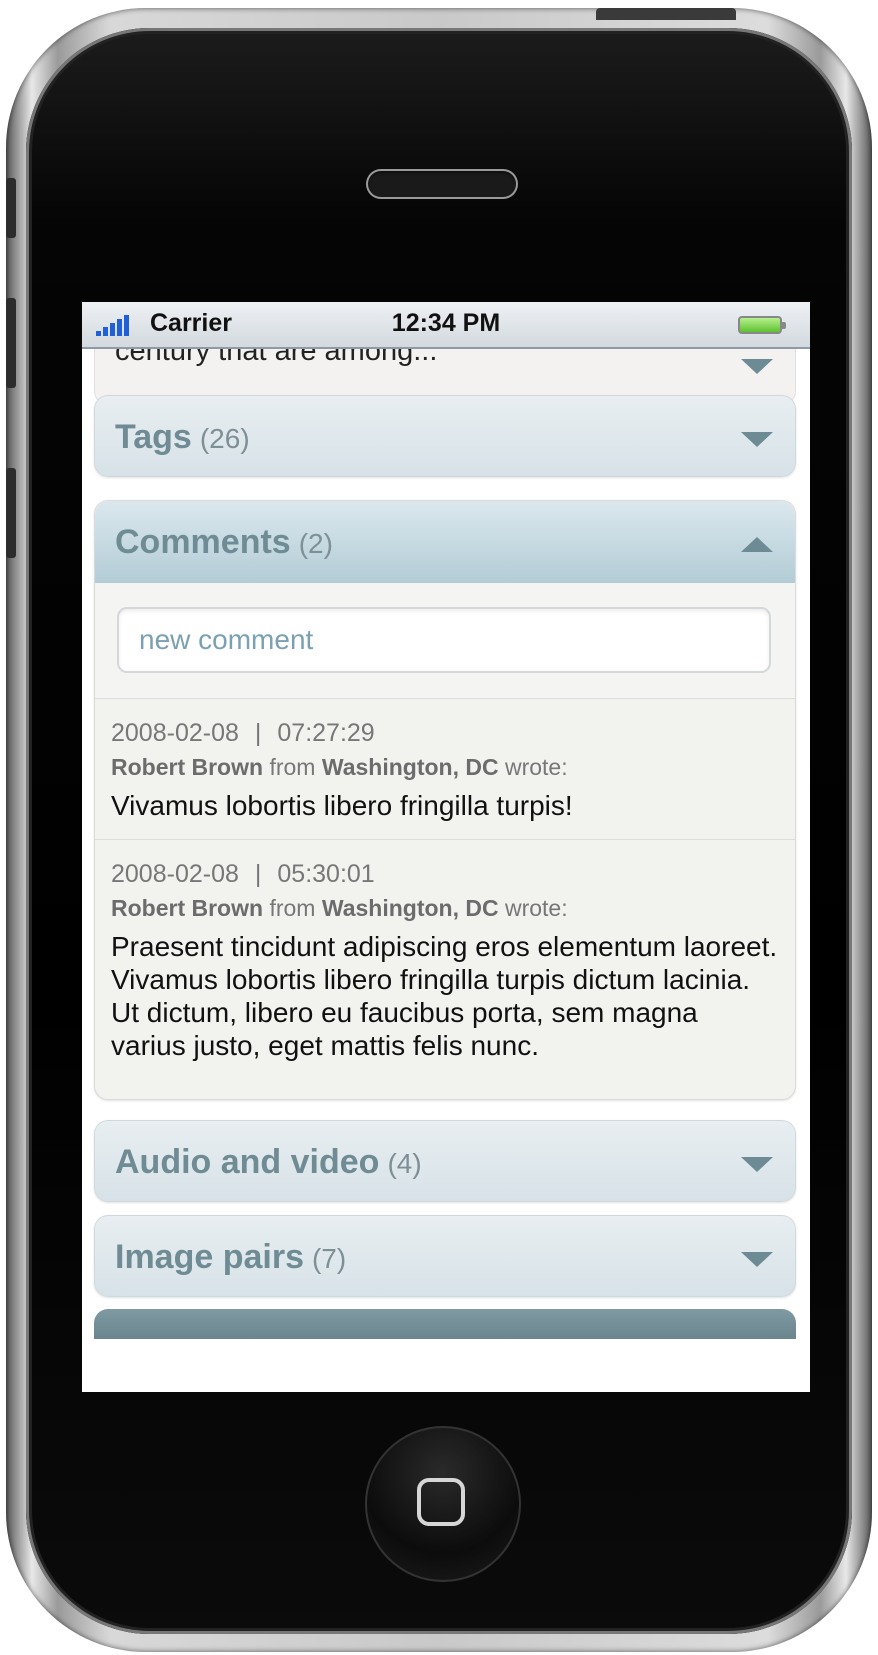 Image resolution: width=878 pixels, height=1655 pixels. I want to click on sleep-wake-button, so click(666, 14).